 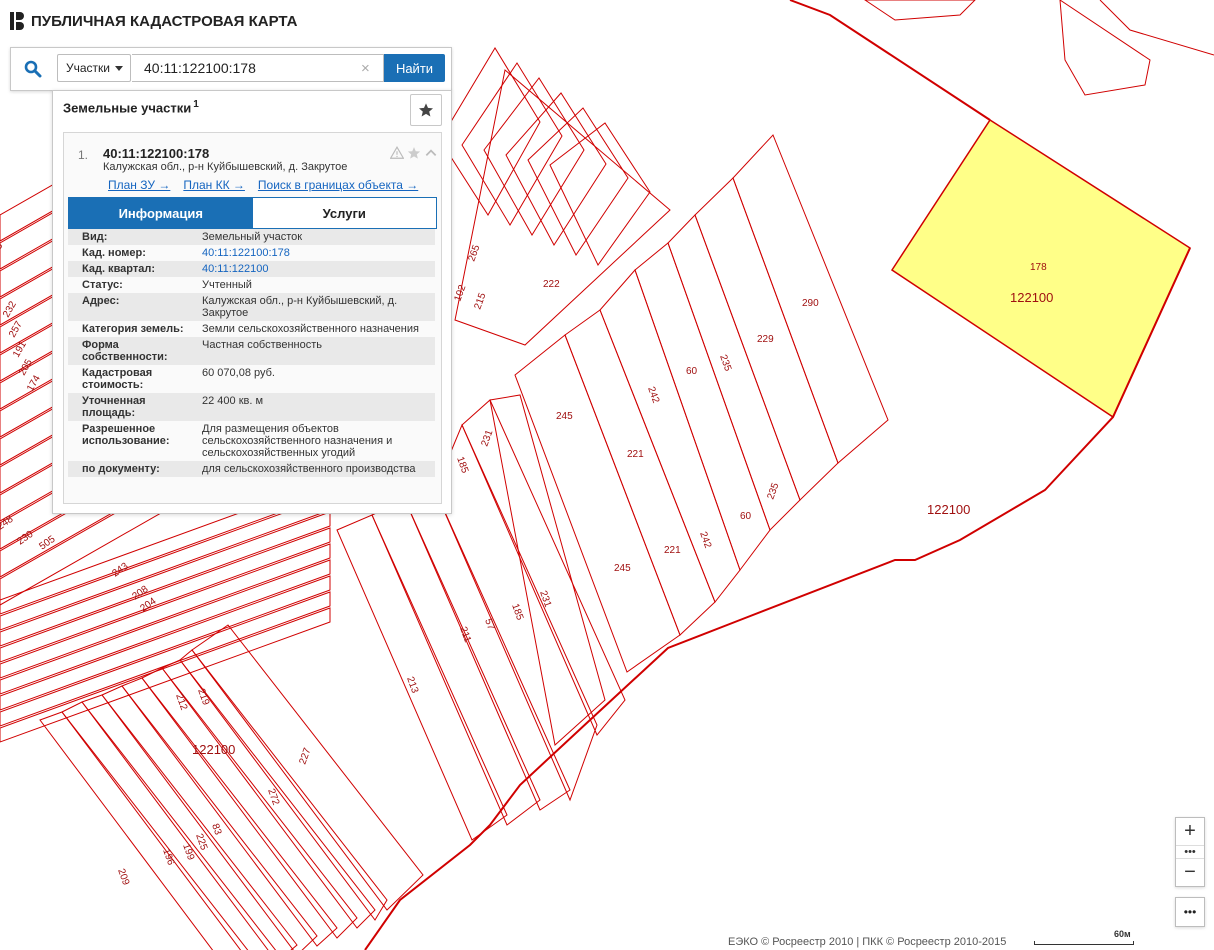 What do you see at coordinates (203, 697) in the screenshot?
I see `parcel-label: 219` at bounding box center [203, 697].